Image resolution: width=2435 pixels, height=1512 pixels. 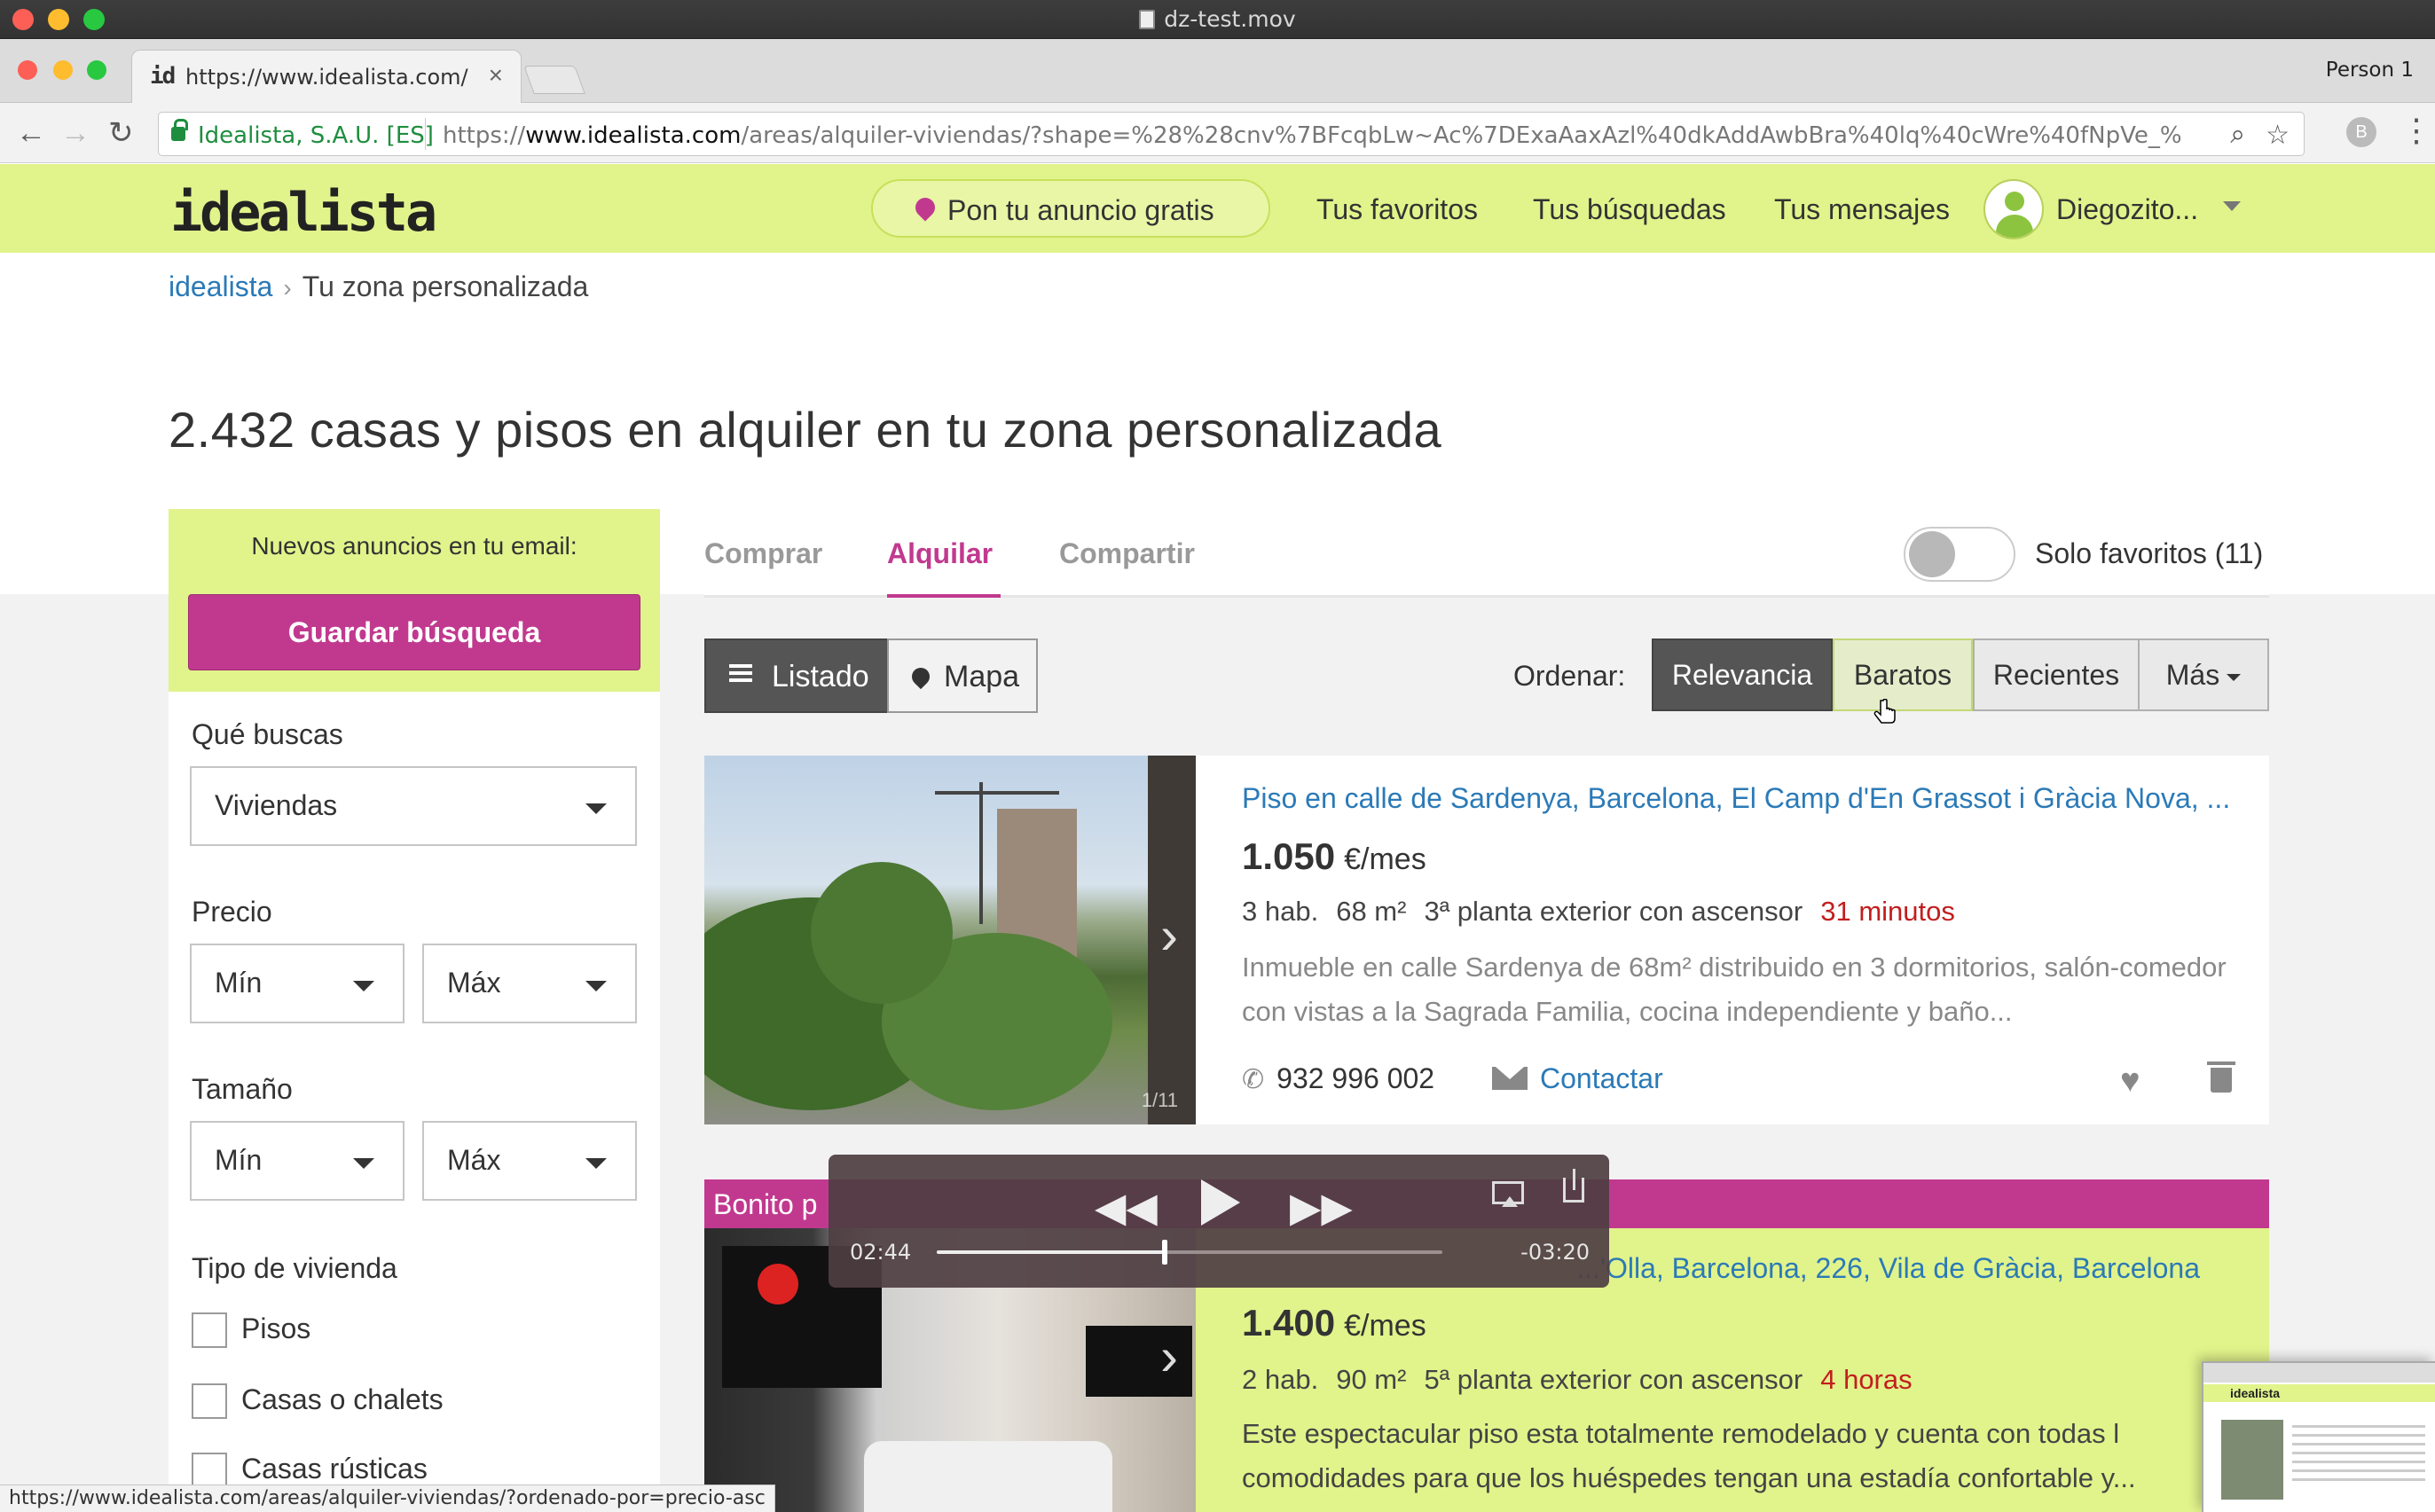 I want to click on size-min-select: Mín, so click(x=297, y=1161).